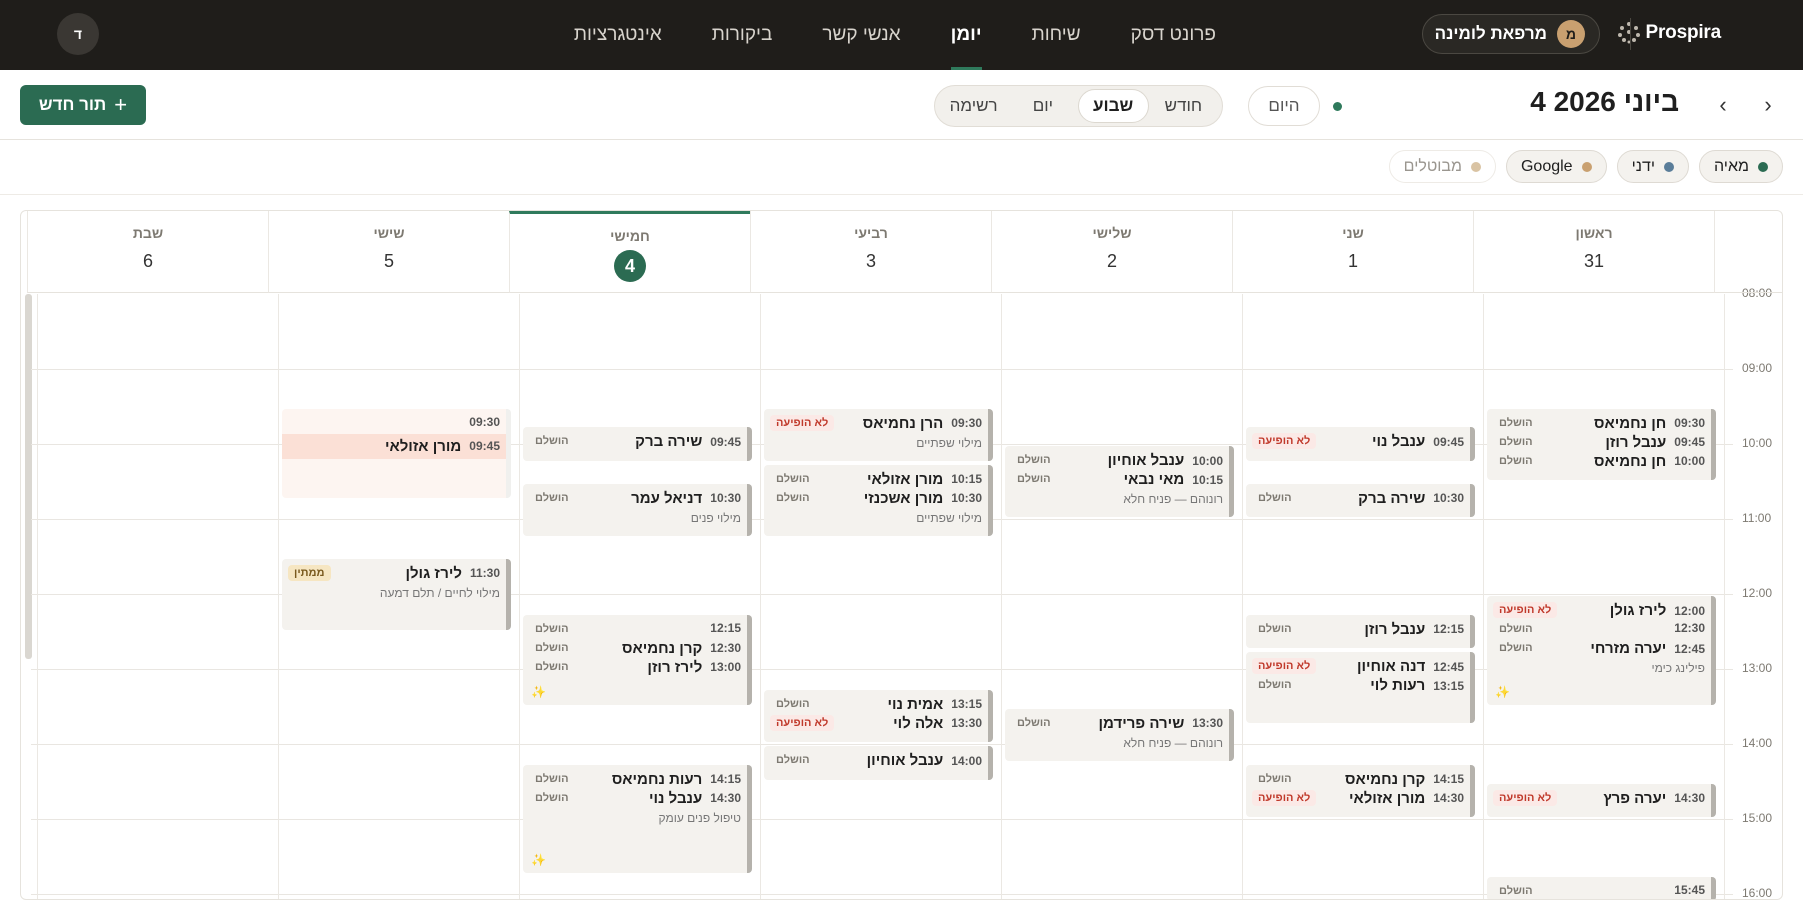 The image size is (1803, 920). What do you see at coordinates (1154, 479) in the screenshot?
I see `patient-name: מאי נבאי` at bounding box center [1154, 479].